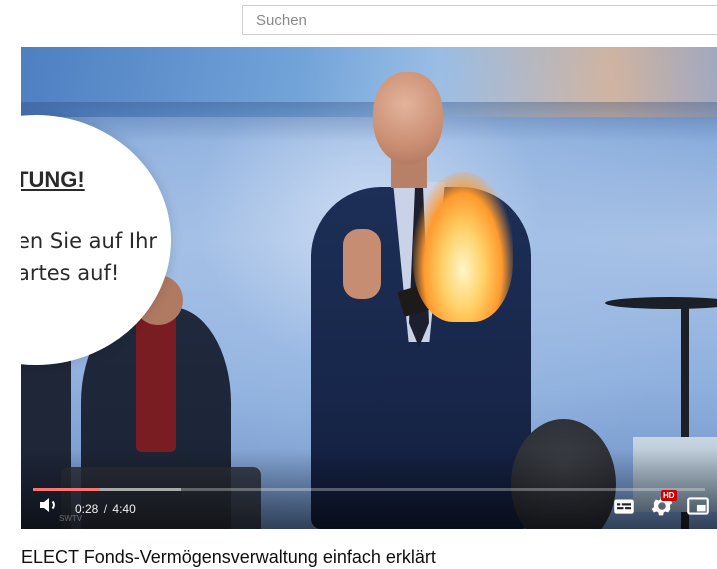 The width and height of the screenshot is (717, 569). I want to click on time-display: 0:28 / 4:40, so click(105, 509).